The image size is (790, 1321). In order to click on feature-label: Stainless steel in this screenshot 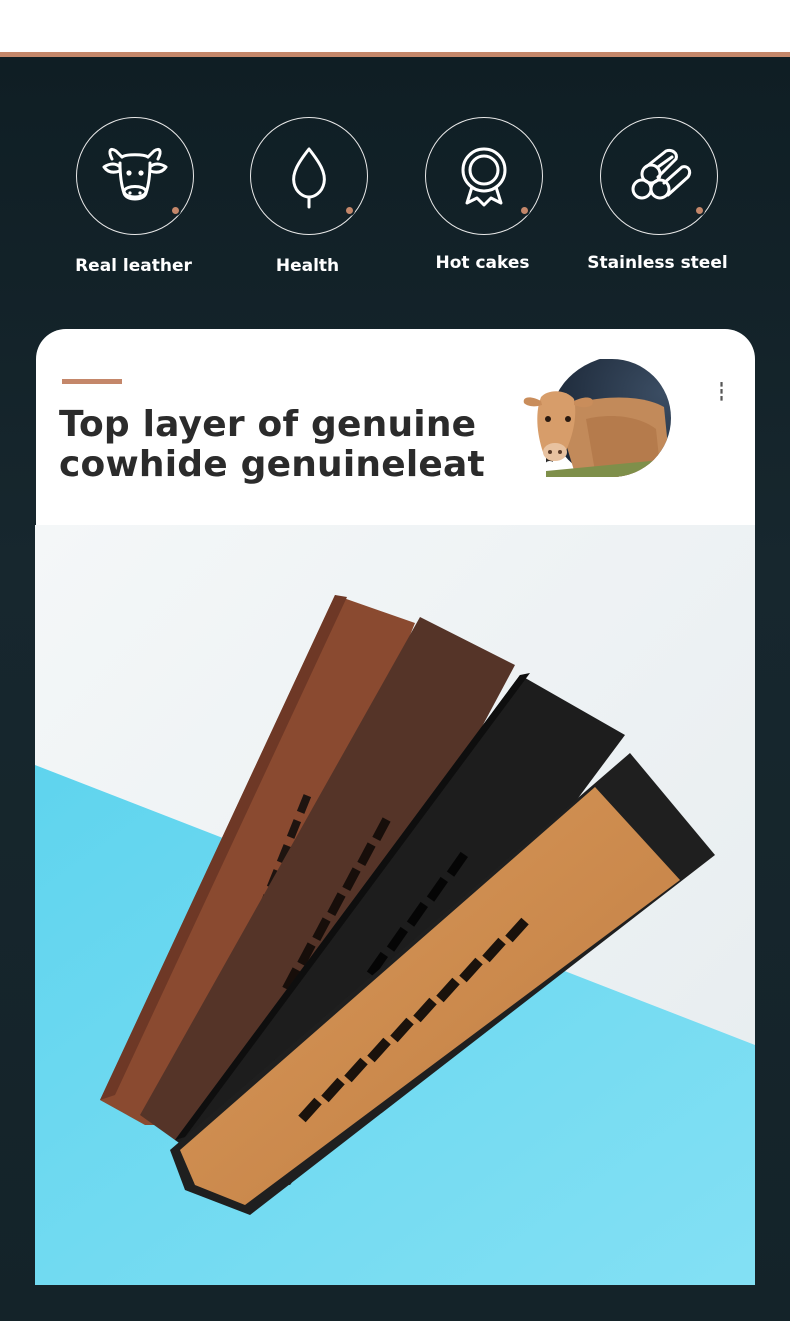, I will do `click(657, 263)`.